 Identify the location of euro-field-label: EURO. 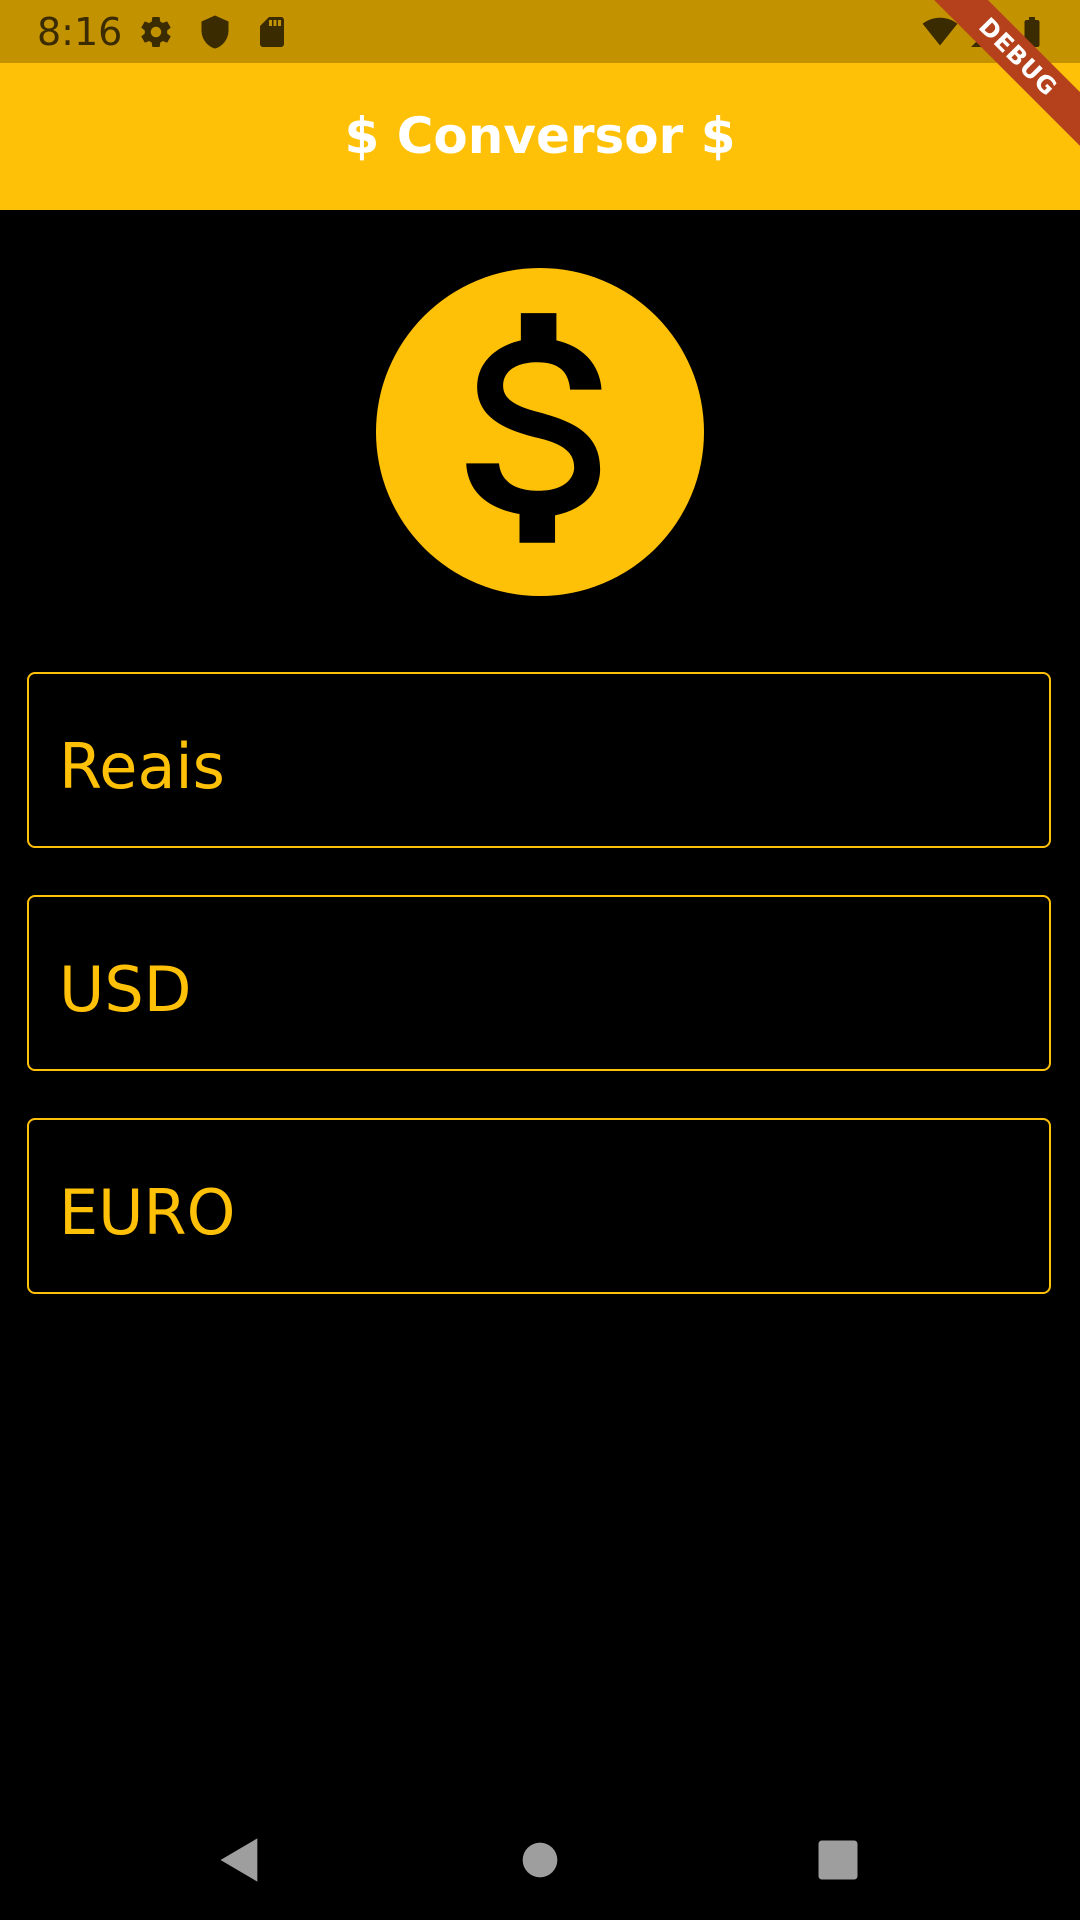
(147, 1212).